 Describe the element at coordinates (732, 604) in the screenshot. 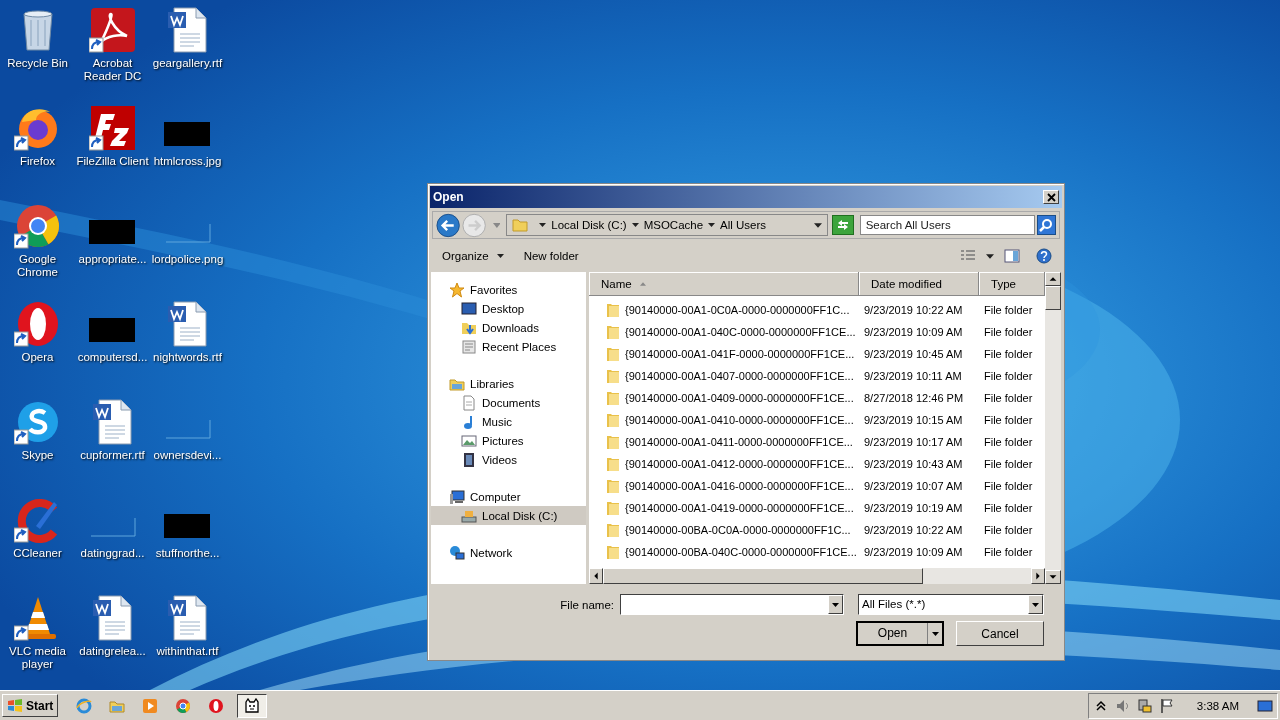

I see `file-name-field` at that location.